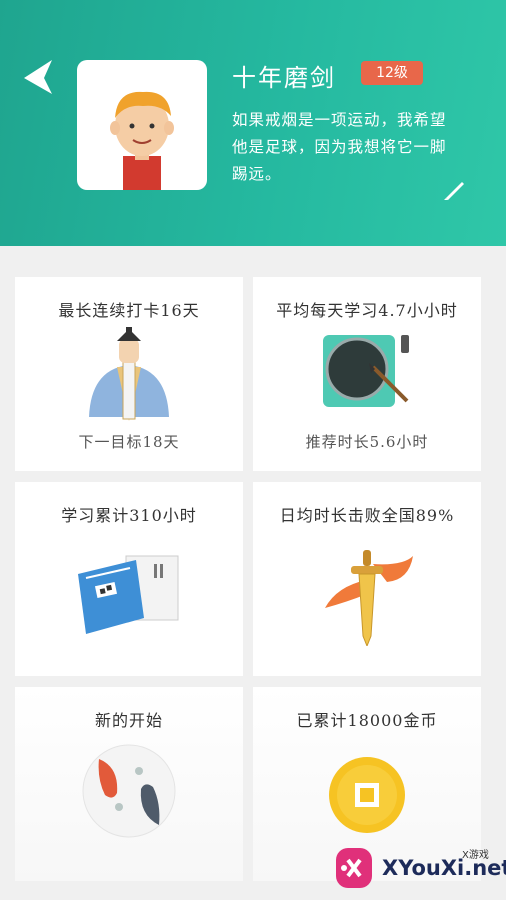 The width and height of the screenshot is (506, 900). Describe the element at coordinates (129, 791) in the screenshot. I see `koi-fish-icon` at that location.